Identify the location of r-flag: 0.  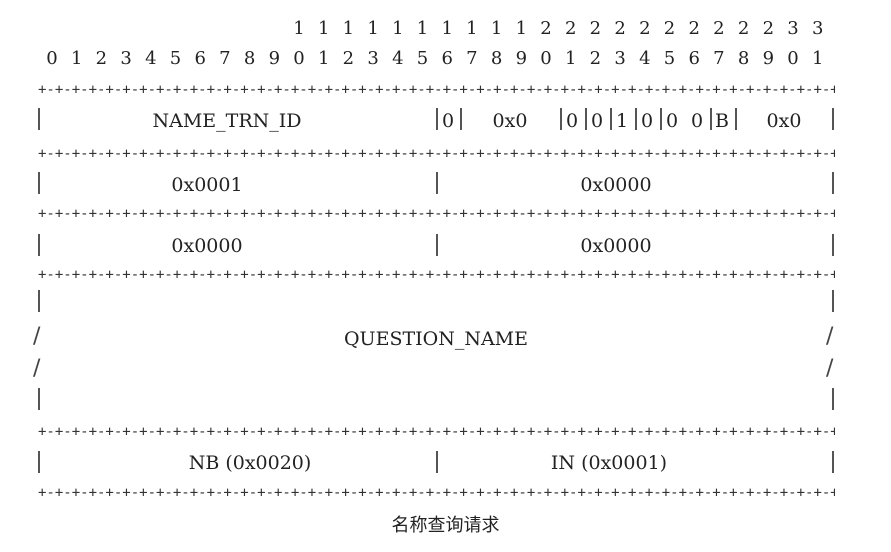
(448, 121).